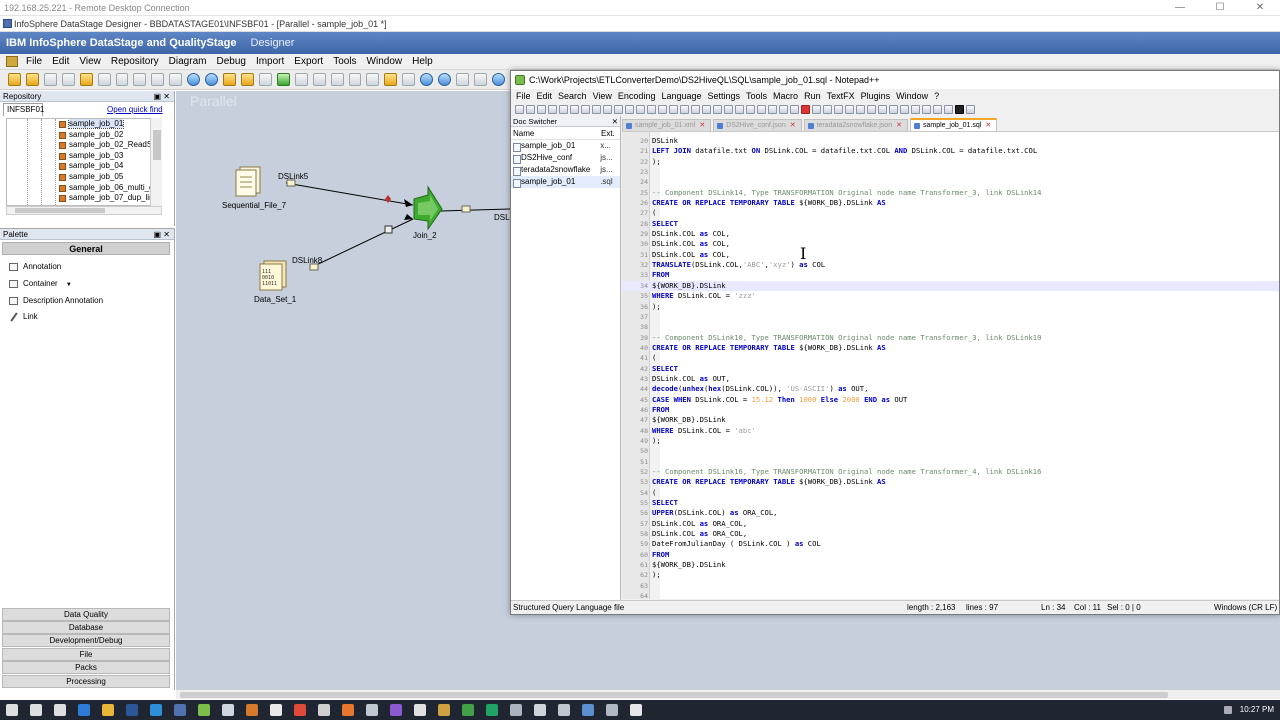  Describe the element at coordinates (926, 109) in the screenshot. I see `plugin7-icon` at that location.